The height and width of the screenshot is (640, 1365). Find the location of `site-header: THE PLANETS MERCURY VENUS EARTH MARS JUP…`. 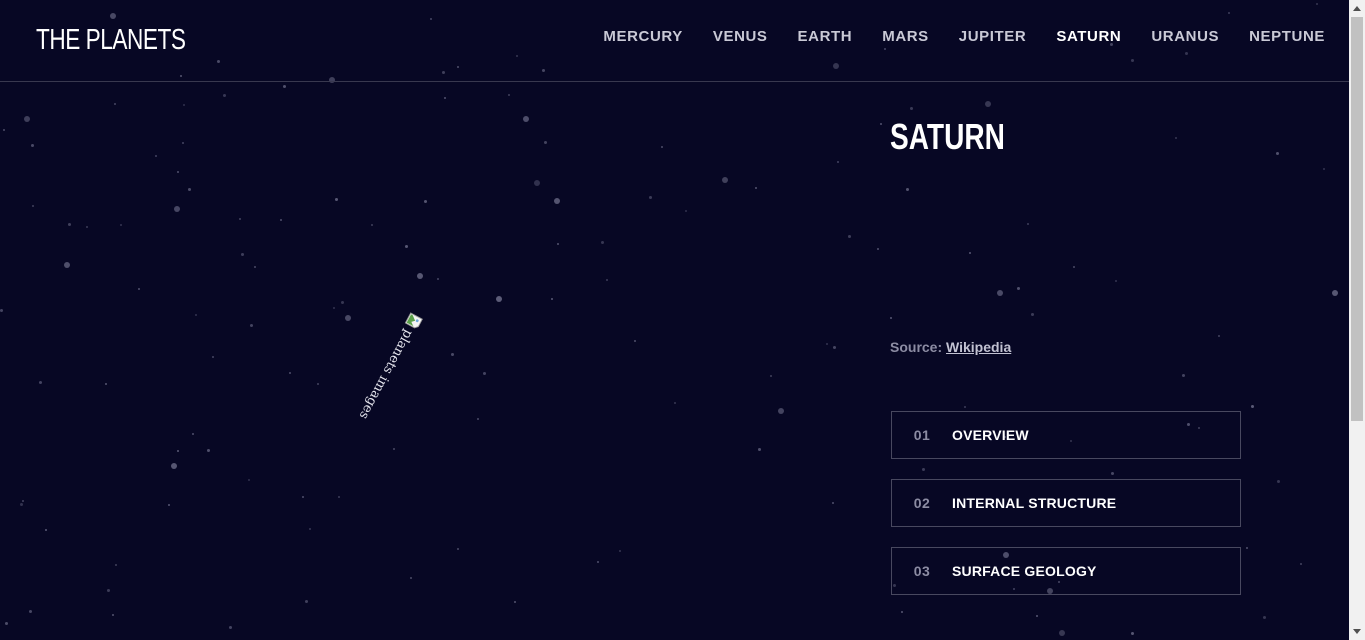

site-header: THE PLANETS MERCURY VENUS EARTH MARS JUP… is located at coordinates (674, 41).